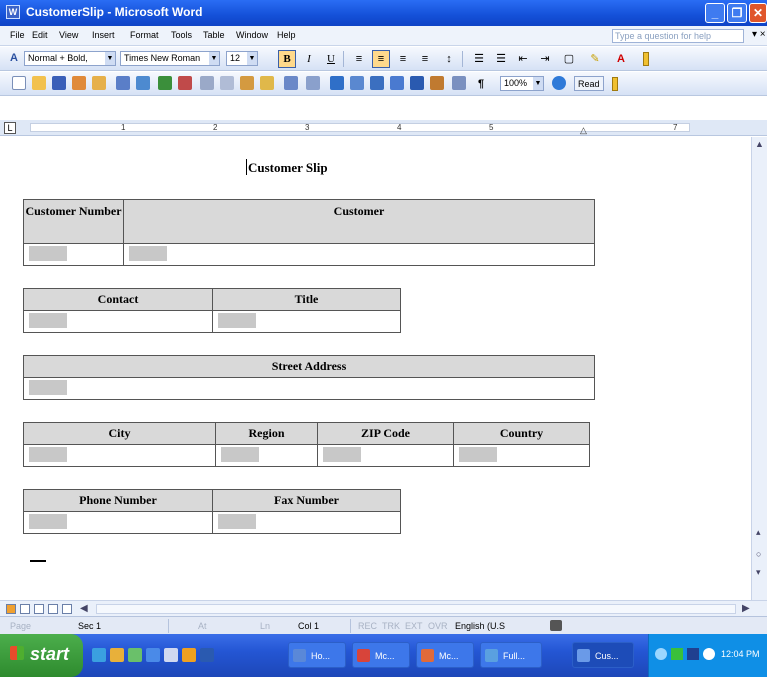 This screenshot has width=767, height=677. I want to click on tables-borders-icon, so click(357, 83).